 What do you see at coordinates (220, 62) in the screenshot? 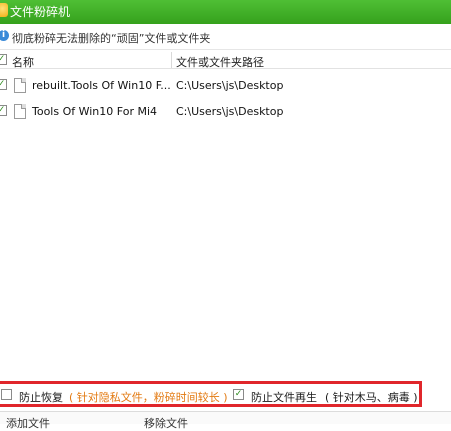
I see `column-header-path: 文件或文件夹路径` at bounding box center [220, 62].